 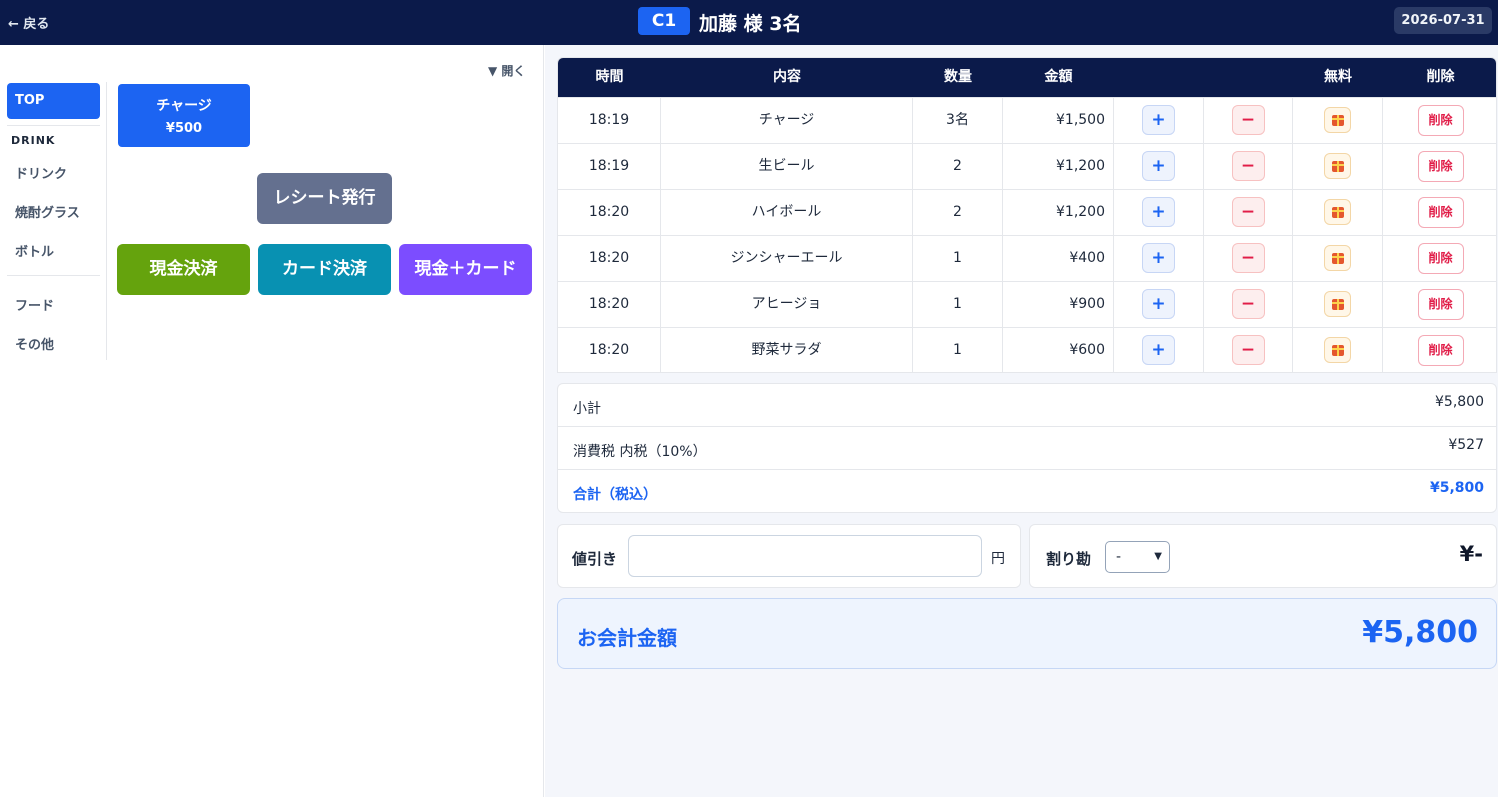 What do you see at coordinates (183, 269) in the screenshot?
I see `cash-payment-button: 現金決済` at bounding box center [183, 269].